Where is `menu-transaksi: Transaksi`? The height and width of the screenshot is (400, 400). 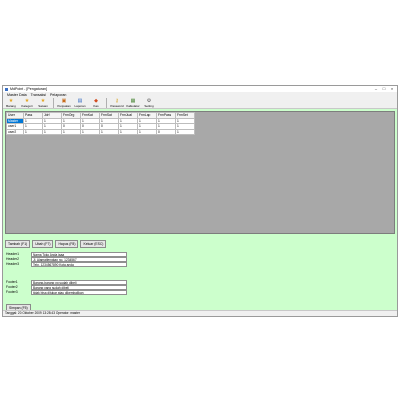 menu-transaksi: Transaksi is located at coordinates (38, 95).